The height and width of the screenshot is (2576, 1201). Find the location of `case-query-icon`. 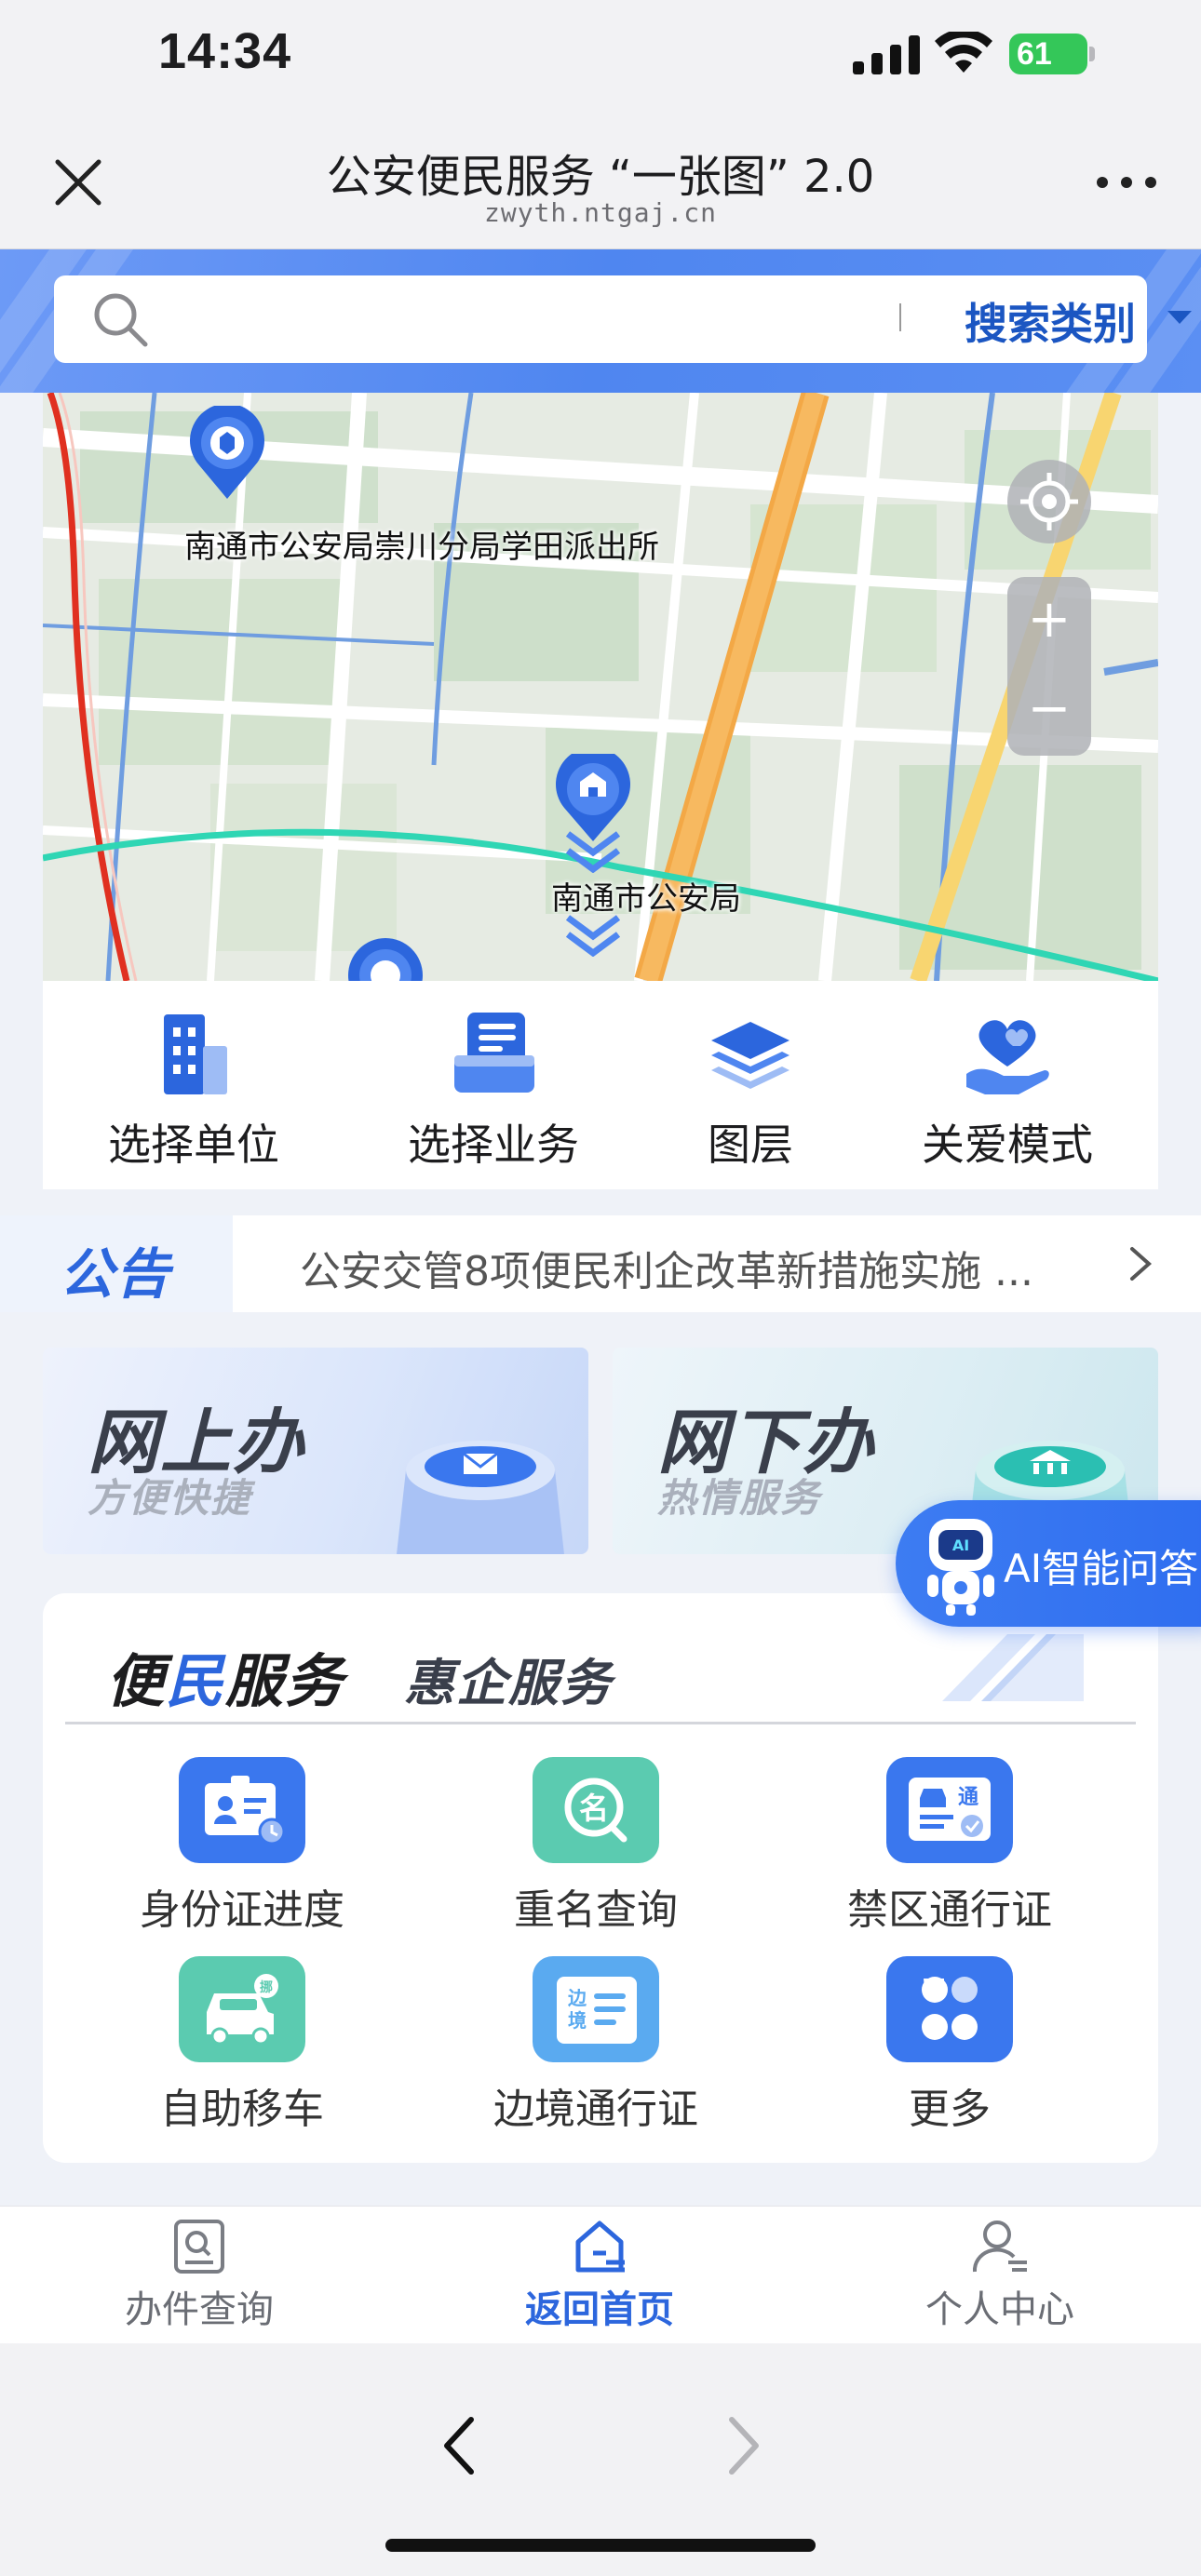

case-query-icon is located at coordinates (199, 2247).